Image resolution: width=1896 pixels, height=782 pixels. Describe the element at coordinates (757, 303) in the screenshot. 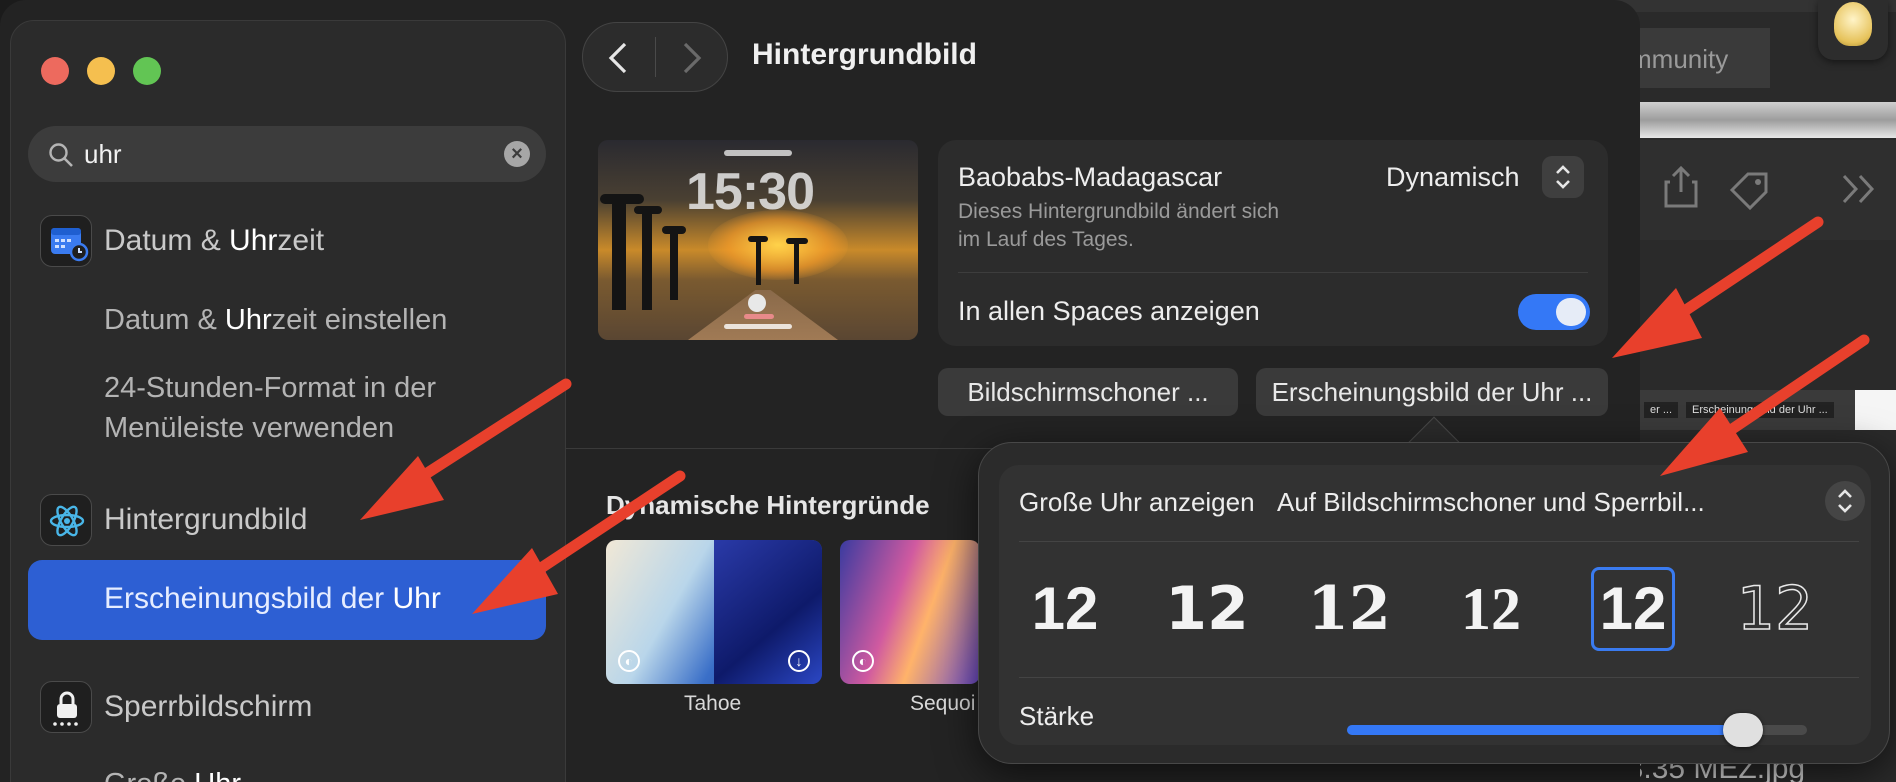

I see `preview-dot` at that location.